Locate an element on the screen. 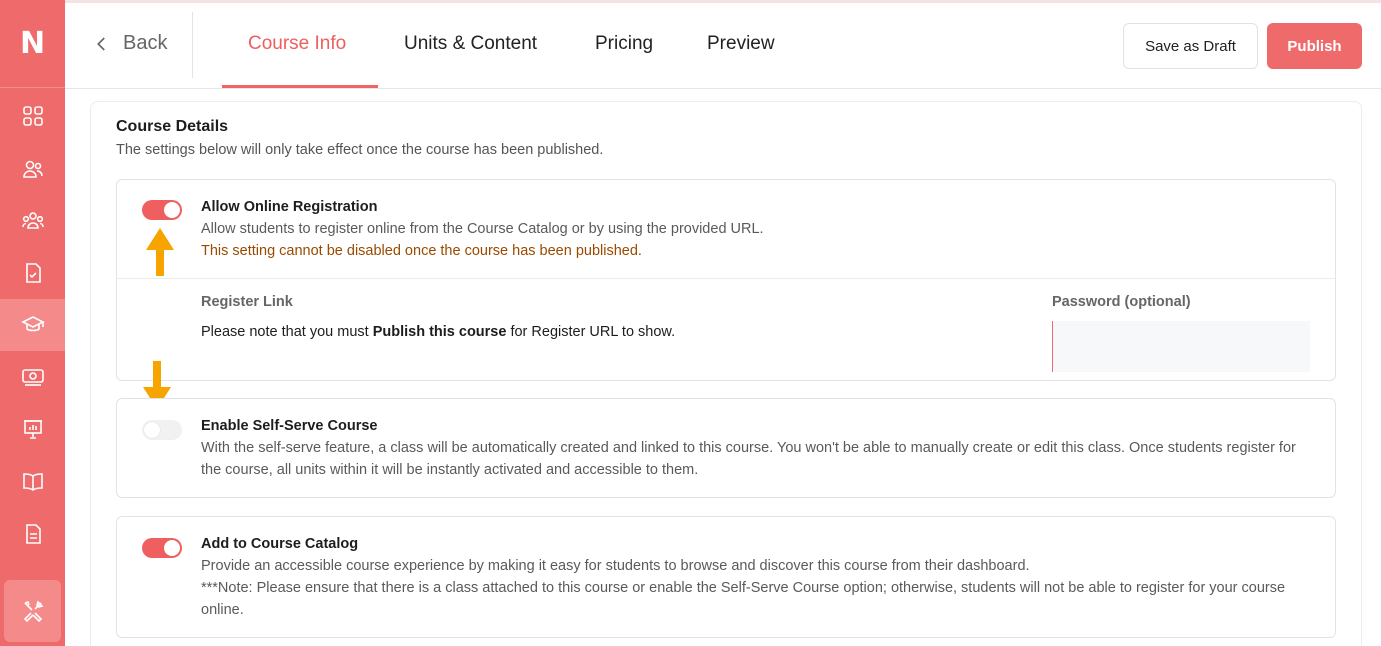 The image size is (1381, 646). tools-icon is located at coordinates (32, 611).